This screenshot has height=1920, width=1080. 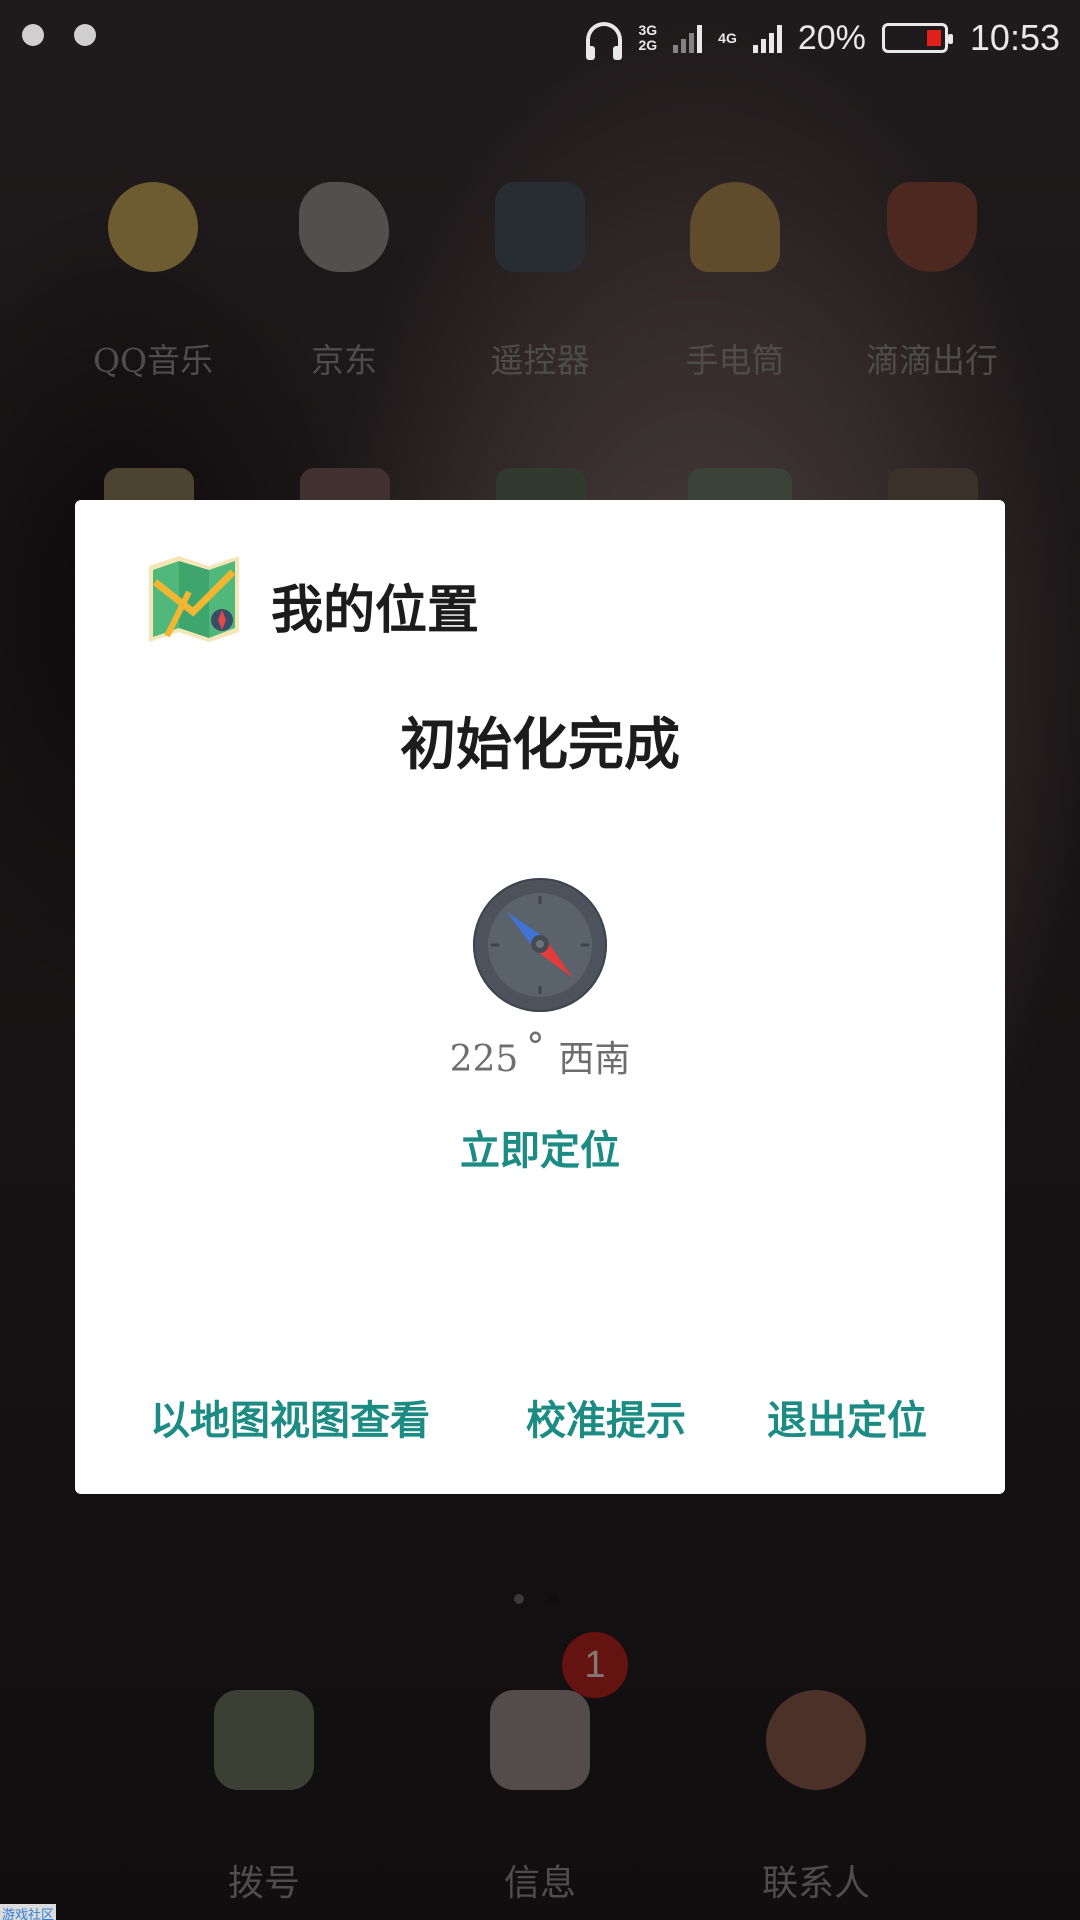 I want to click on compass-direction: 西南, so click(x=594, y=1059).